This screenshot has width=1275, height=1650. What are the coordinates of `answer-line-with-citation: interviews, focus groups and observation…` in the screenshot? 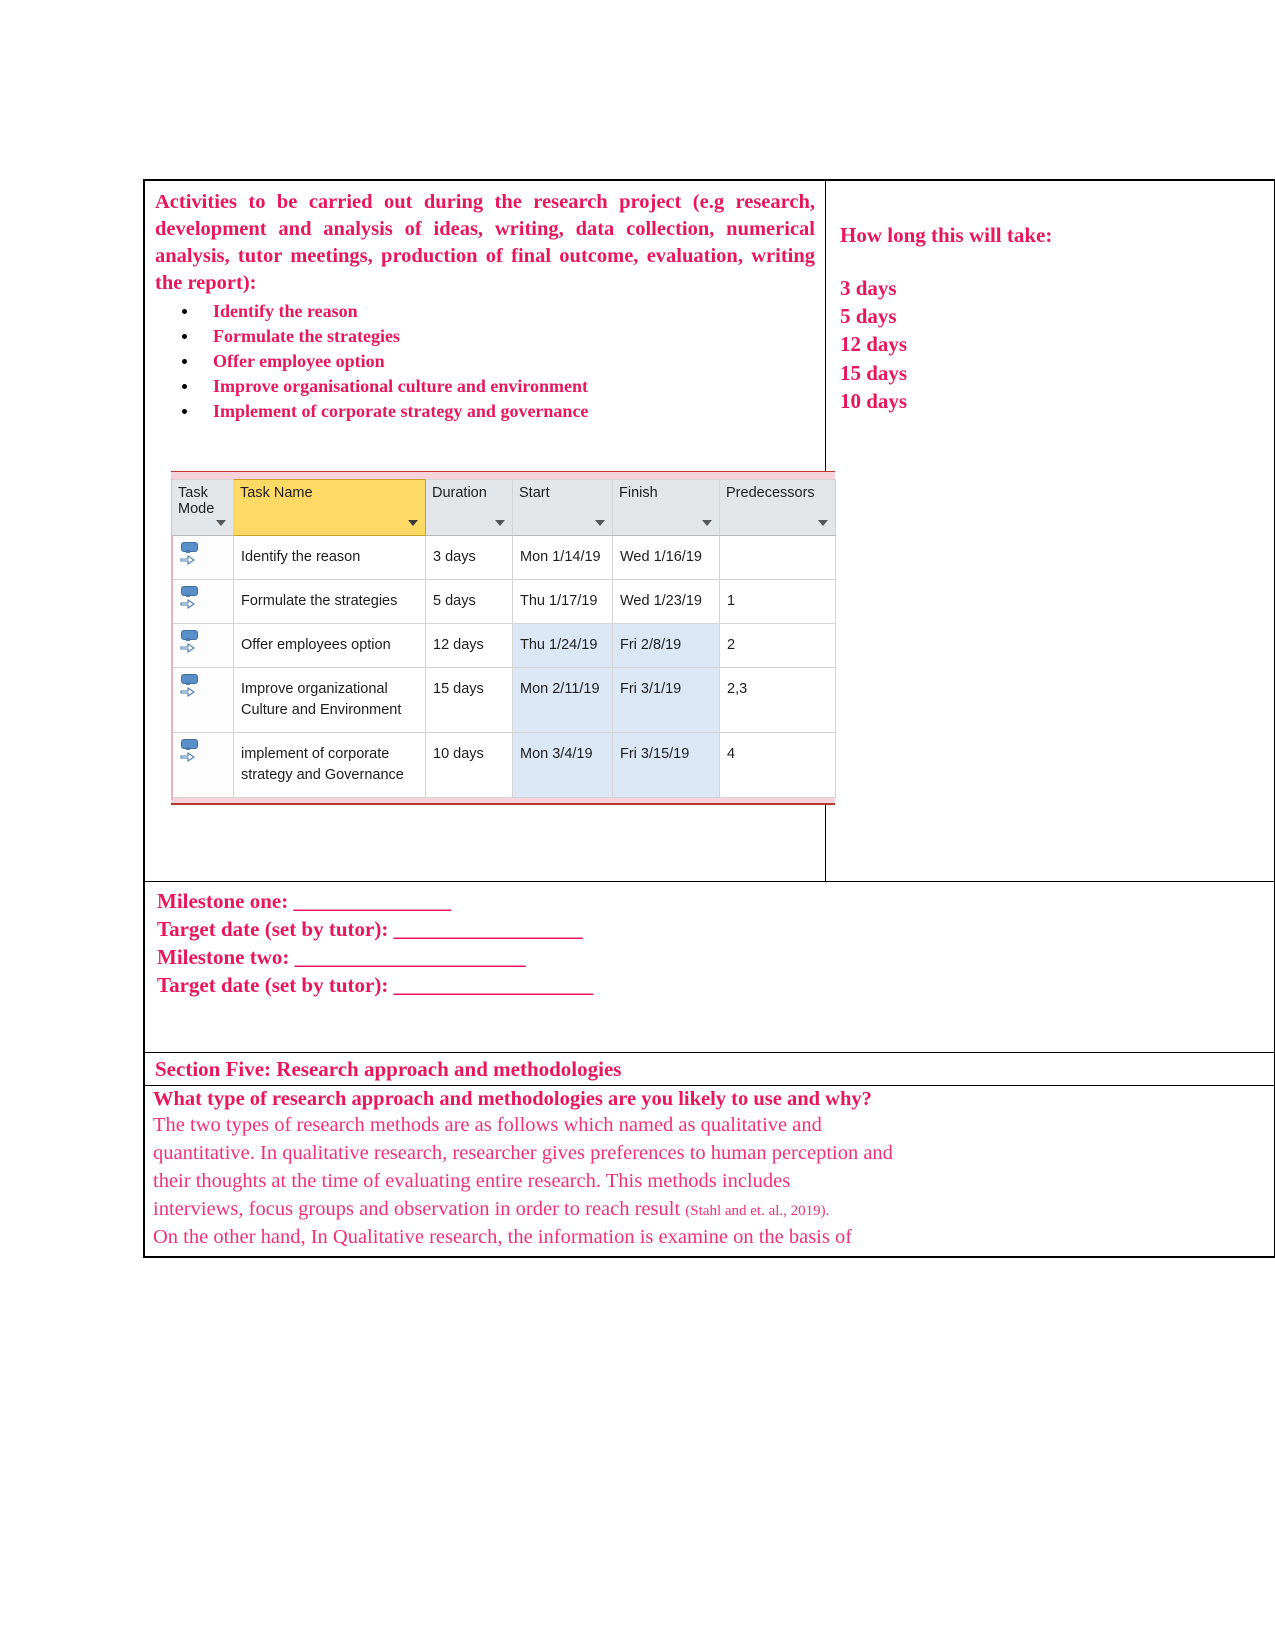 It's located at (713, 1209).